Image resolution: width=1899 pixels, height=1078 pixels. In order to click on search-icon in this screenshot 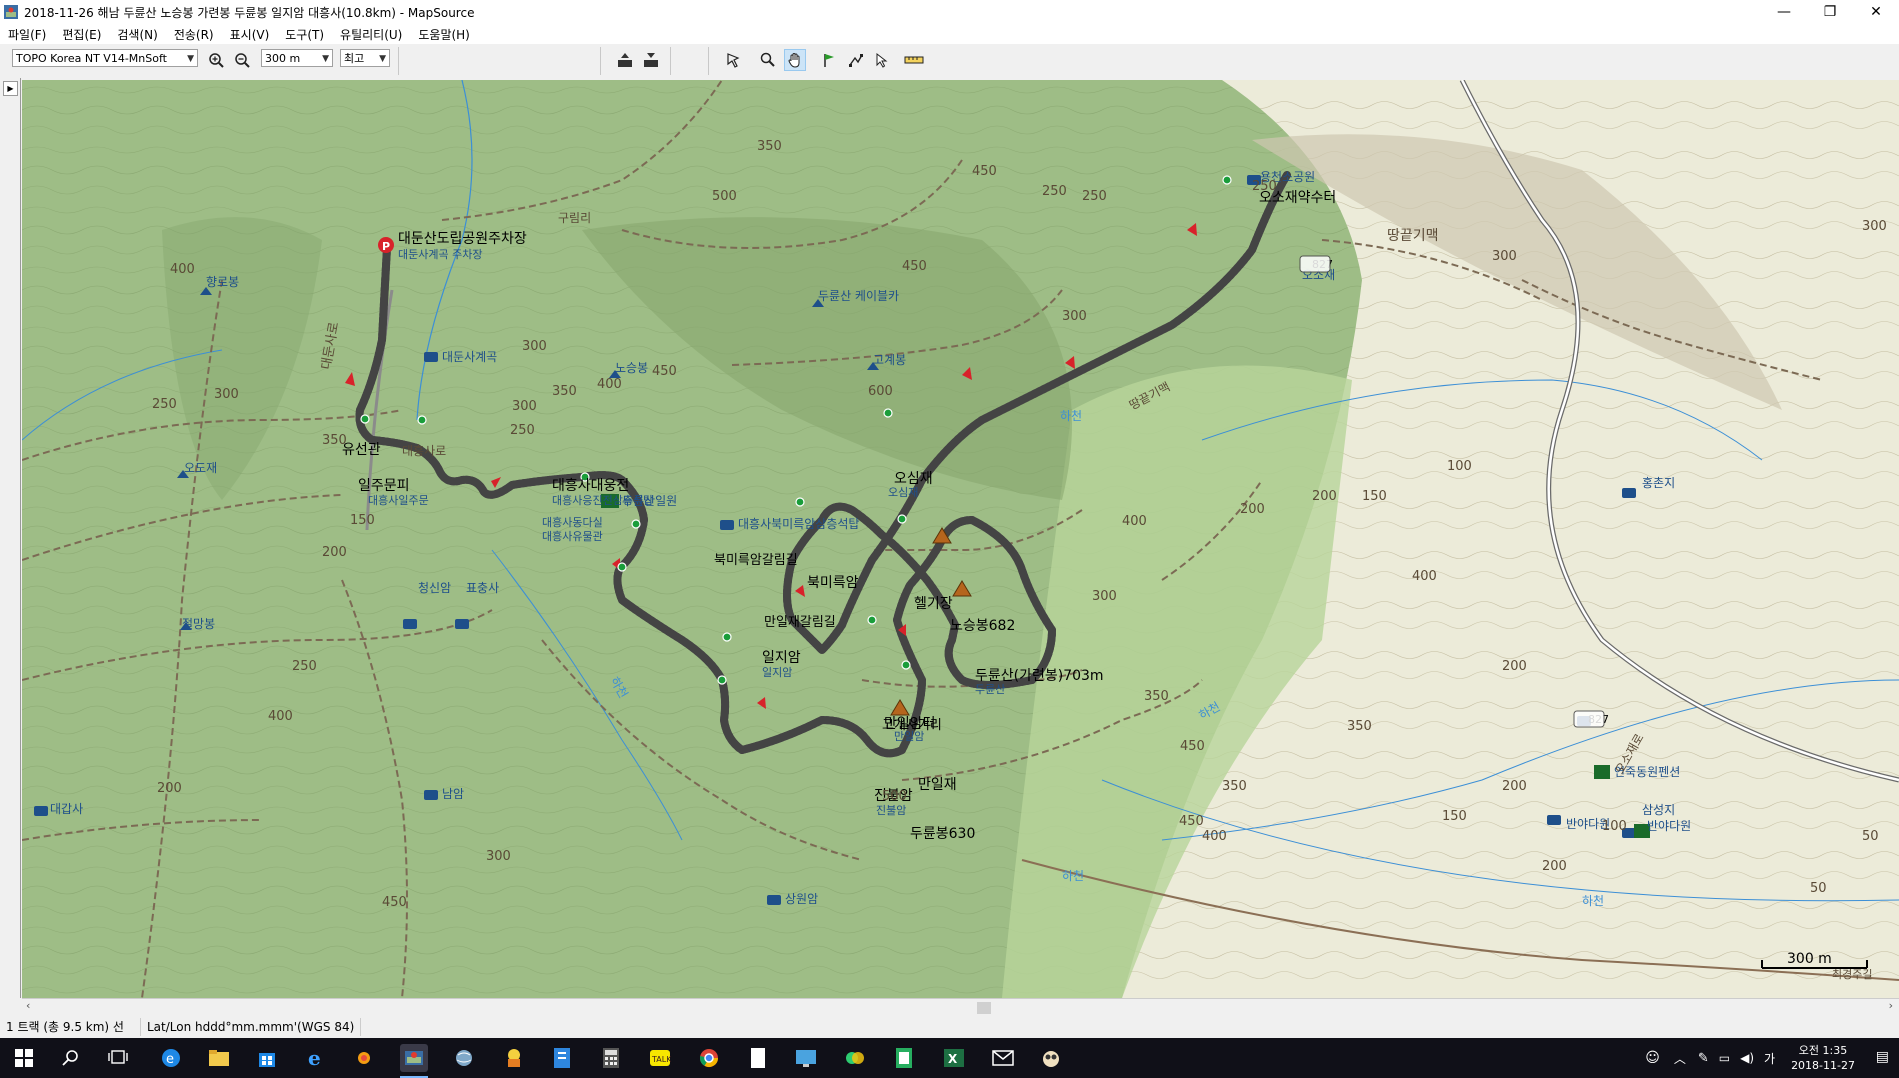, I will do `click(70, 1058)`.